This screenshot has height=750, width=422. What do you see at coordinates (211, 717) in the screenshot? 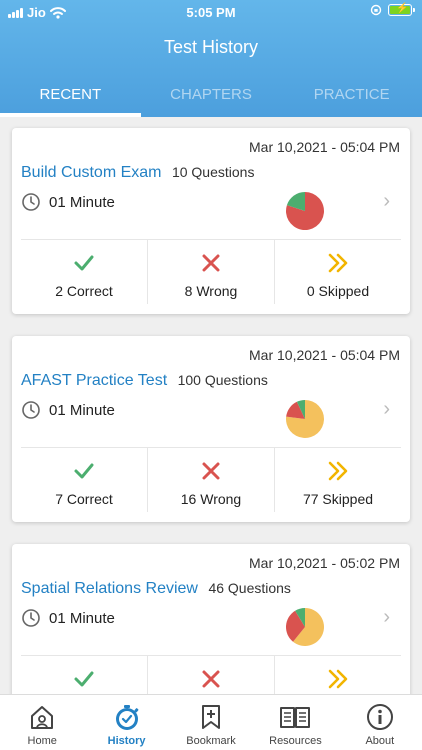
I see `bookmark-icon` at bounding box center [211, 717].